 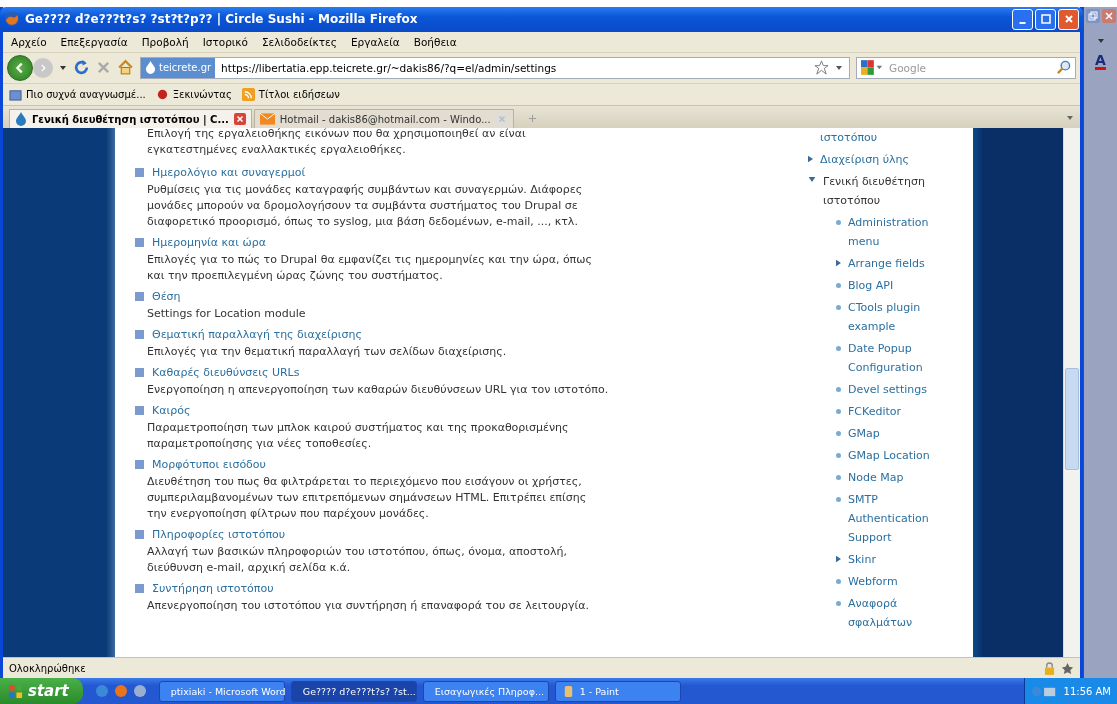 What do you see at coordinates (495, 67) in the screenshot?
I see `address-bar: teicrete.gr https://libertatia.epp.teicrete.gr/~dakis86/?q=el/admin/settings` at bounding box center [495, 67].